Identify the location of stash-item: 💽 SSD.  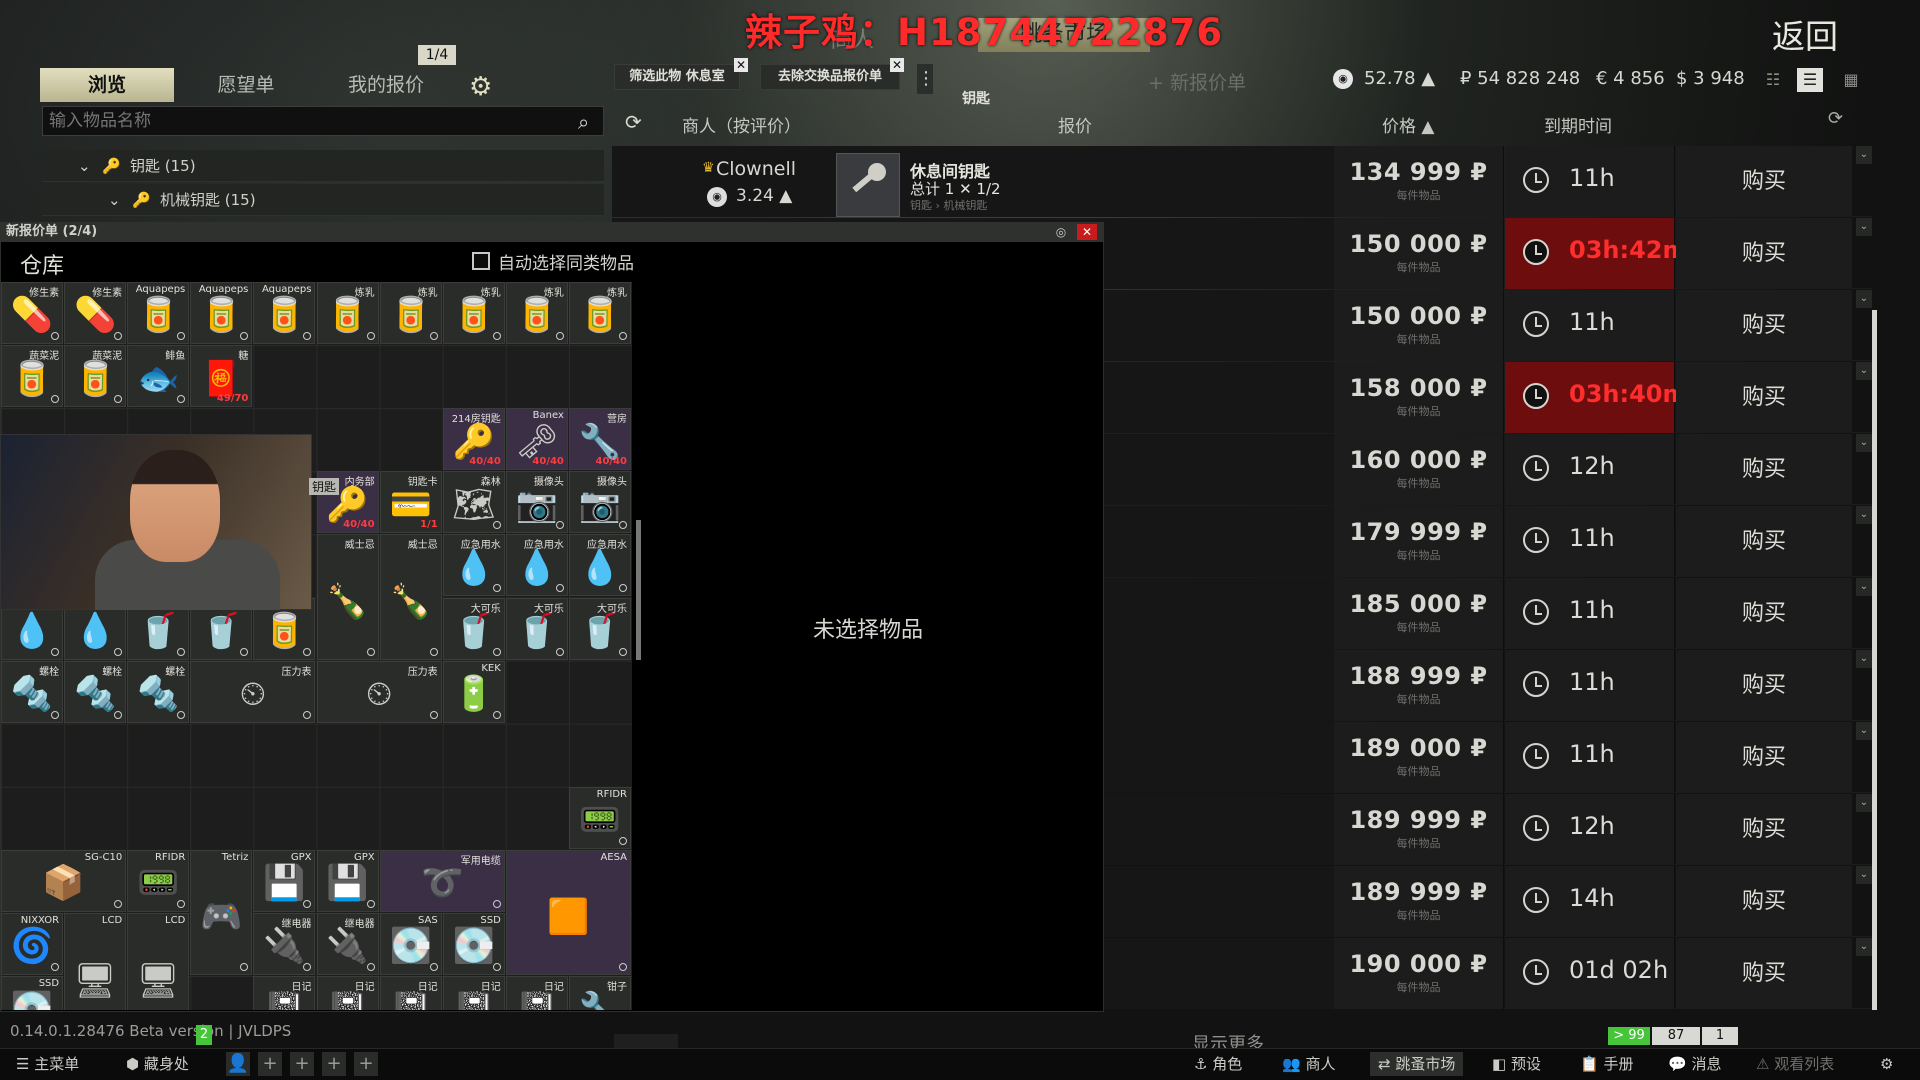
(473, 944).